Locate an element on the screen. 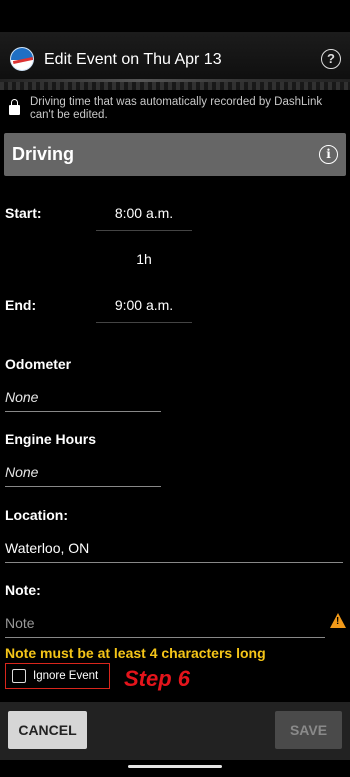  section-header: Driving i is located at coordinates (175, 154).